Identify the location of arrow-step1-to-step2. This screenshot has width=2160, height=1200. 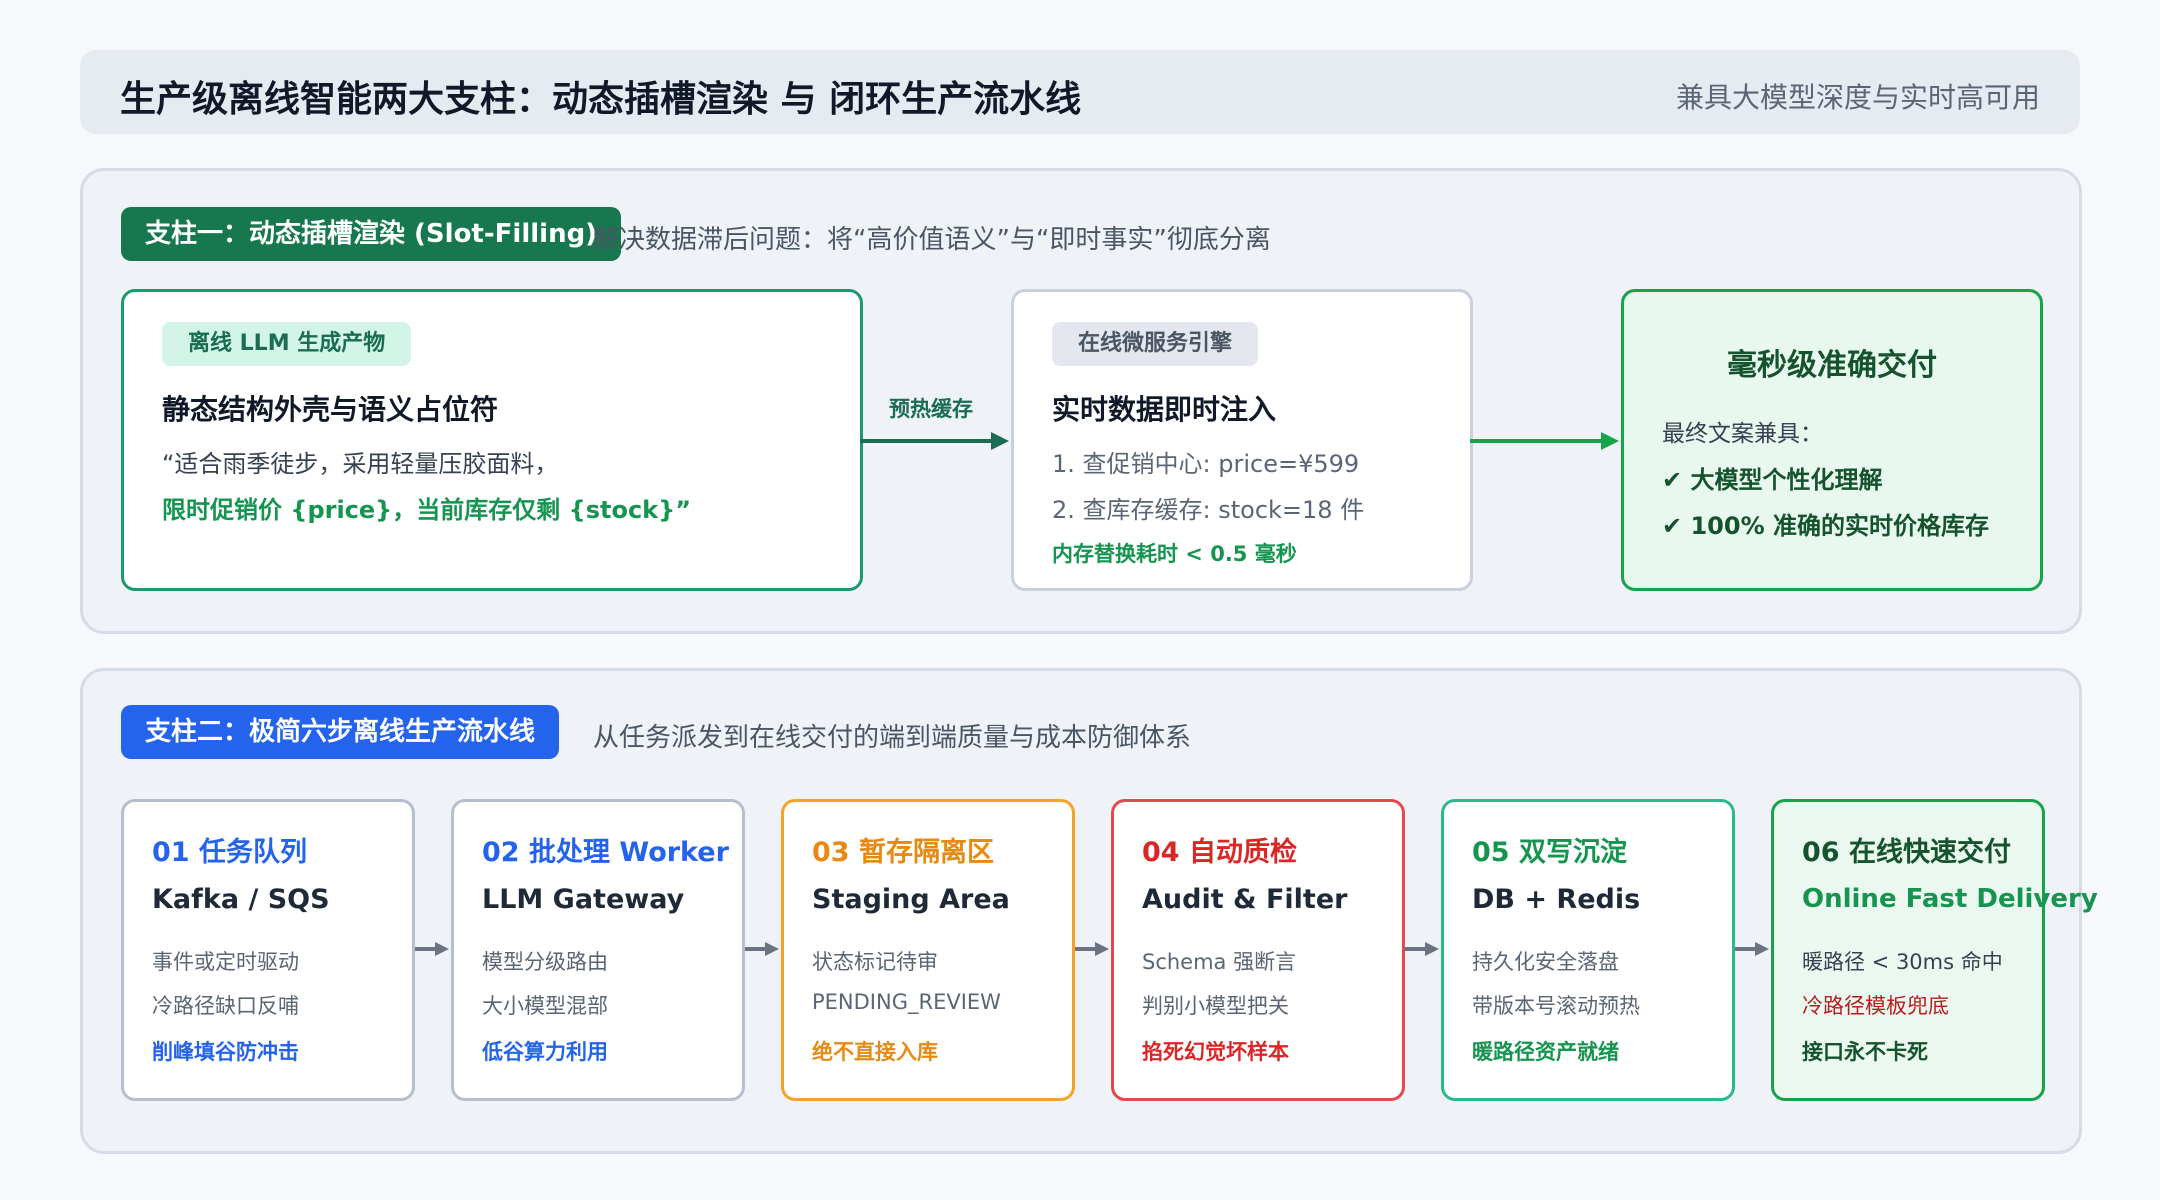
(432, 949).